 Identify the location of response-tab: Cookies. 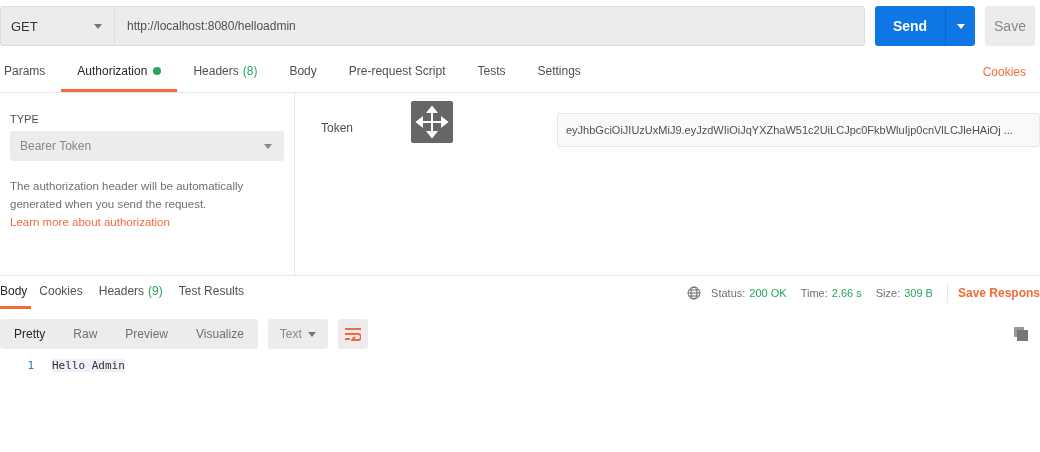
(61, 292).